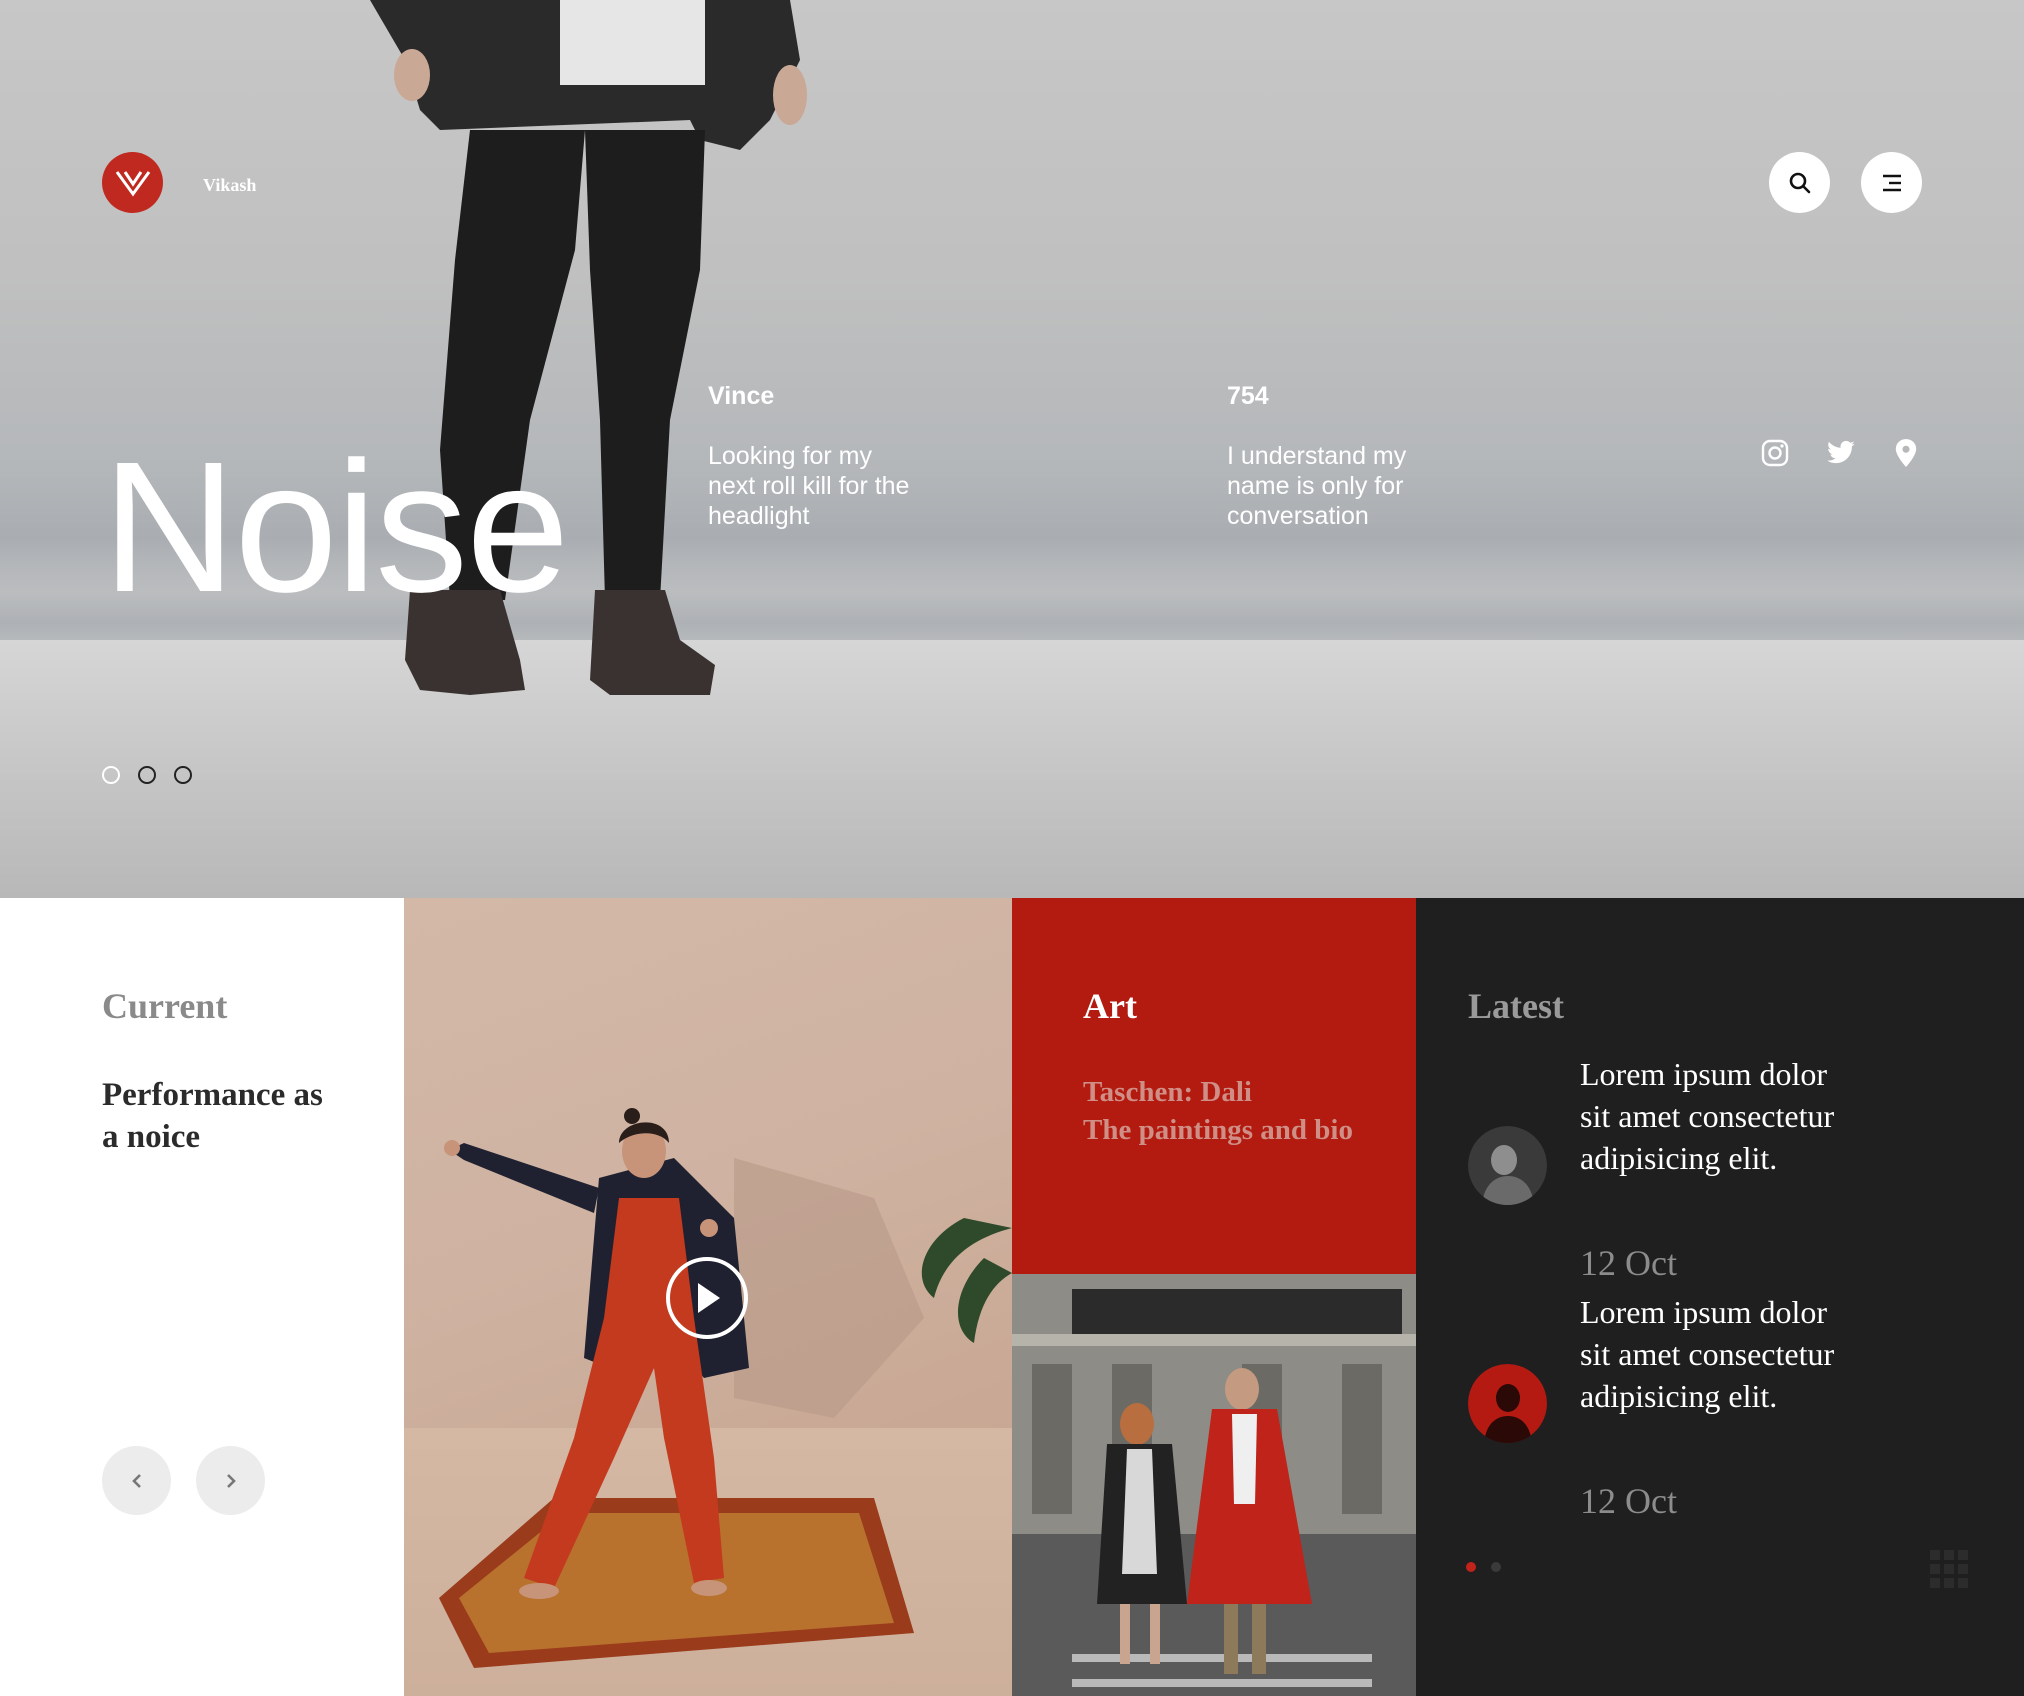 The width and height of the screenshot is (2024, 1696). I want to click on search-icon, so click(1799, 182).